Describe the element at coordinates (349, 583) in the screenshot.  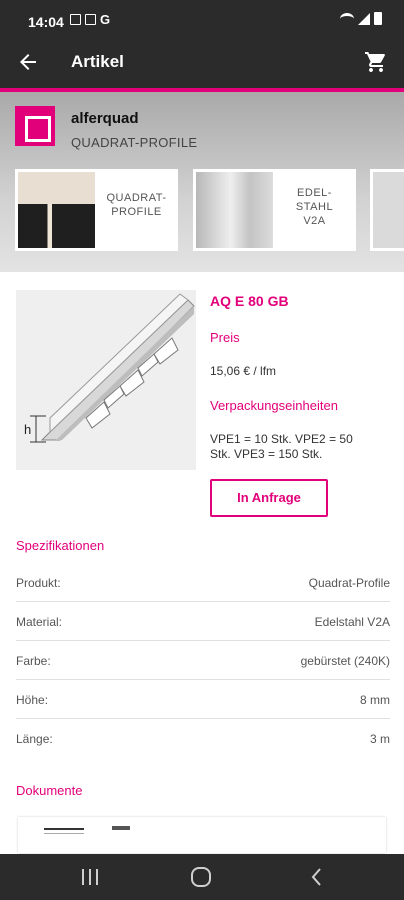
I see `spec-value: Quadrat-Profile` at that location.